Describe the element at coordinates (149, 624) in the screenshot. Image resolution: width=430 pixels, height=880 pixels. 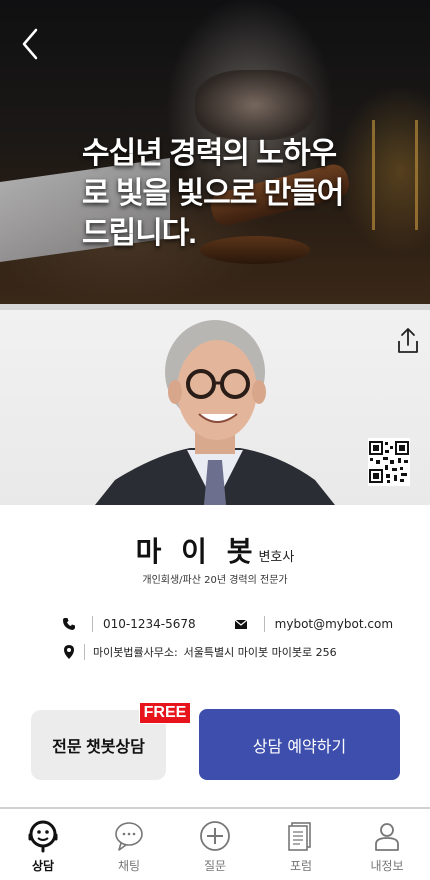
I see `phone-number: 010-1234-5678` at that location.